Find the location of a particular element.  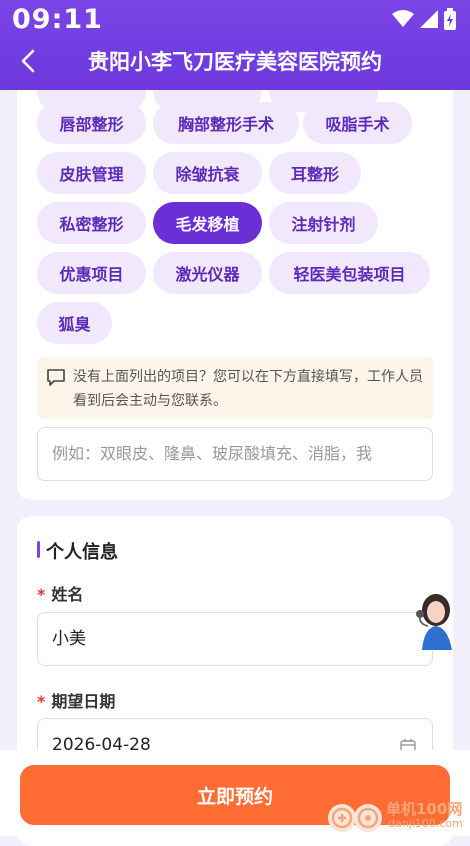

status-bar: 09:11 is located at coordinates (235, 20).